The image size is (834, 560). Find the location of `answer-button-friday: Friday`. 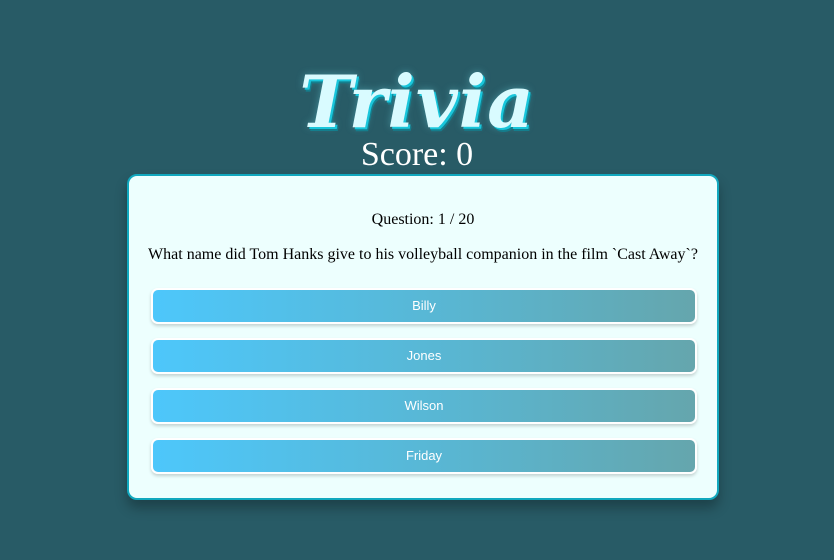

answer-button-friday: Friday is located at coordinates (424, 456).